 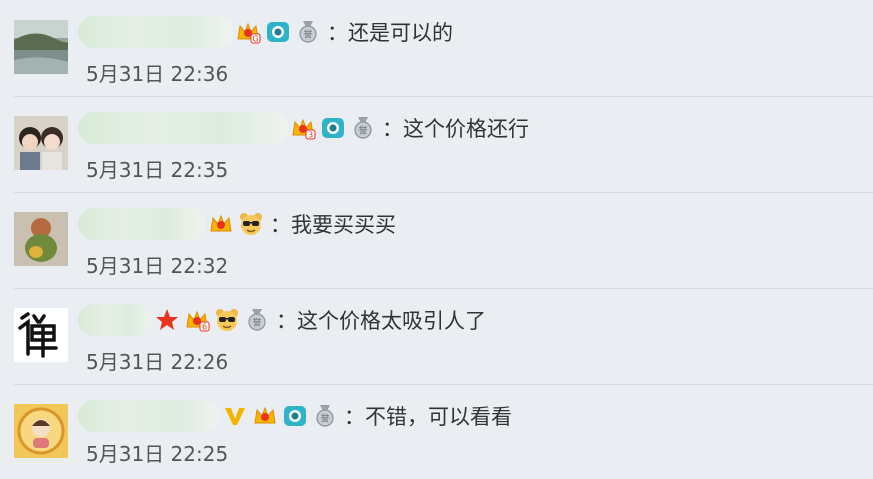 What do you see at coordinates (157, 266) in the screenshot?
I see `comment-timestamp: 5月31日 22:32` at bounding box center [157, 266].